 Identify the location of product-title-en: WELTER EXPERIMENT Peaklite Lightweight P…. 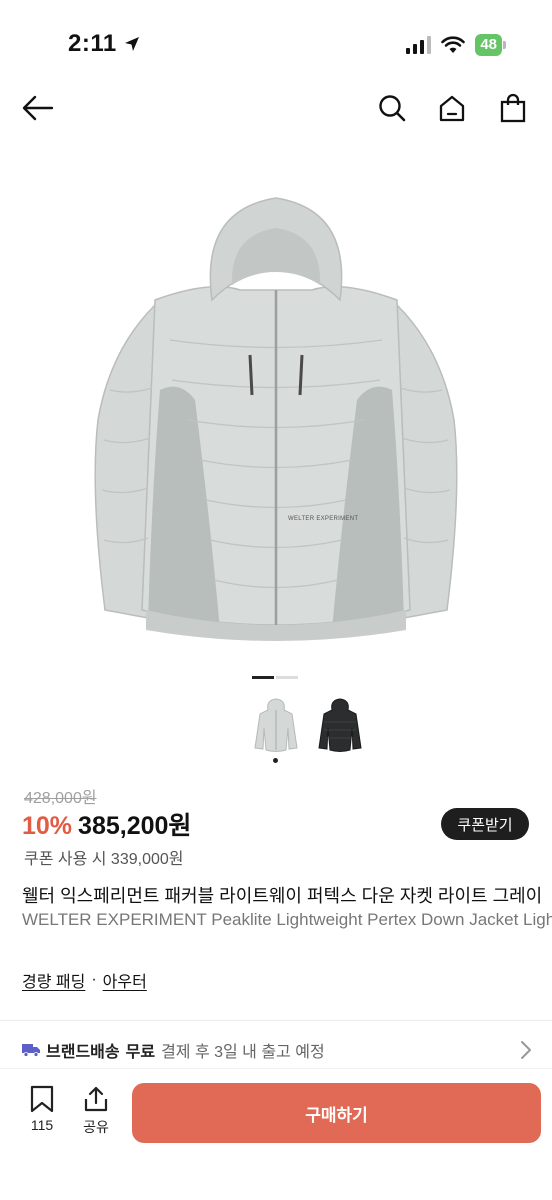
(287, 919).